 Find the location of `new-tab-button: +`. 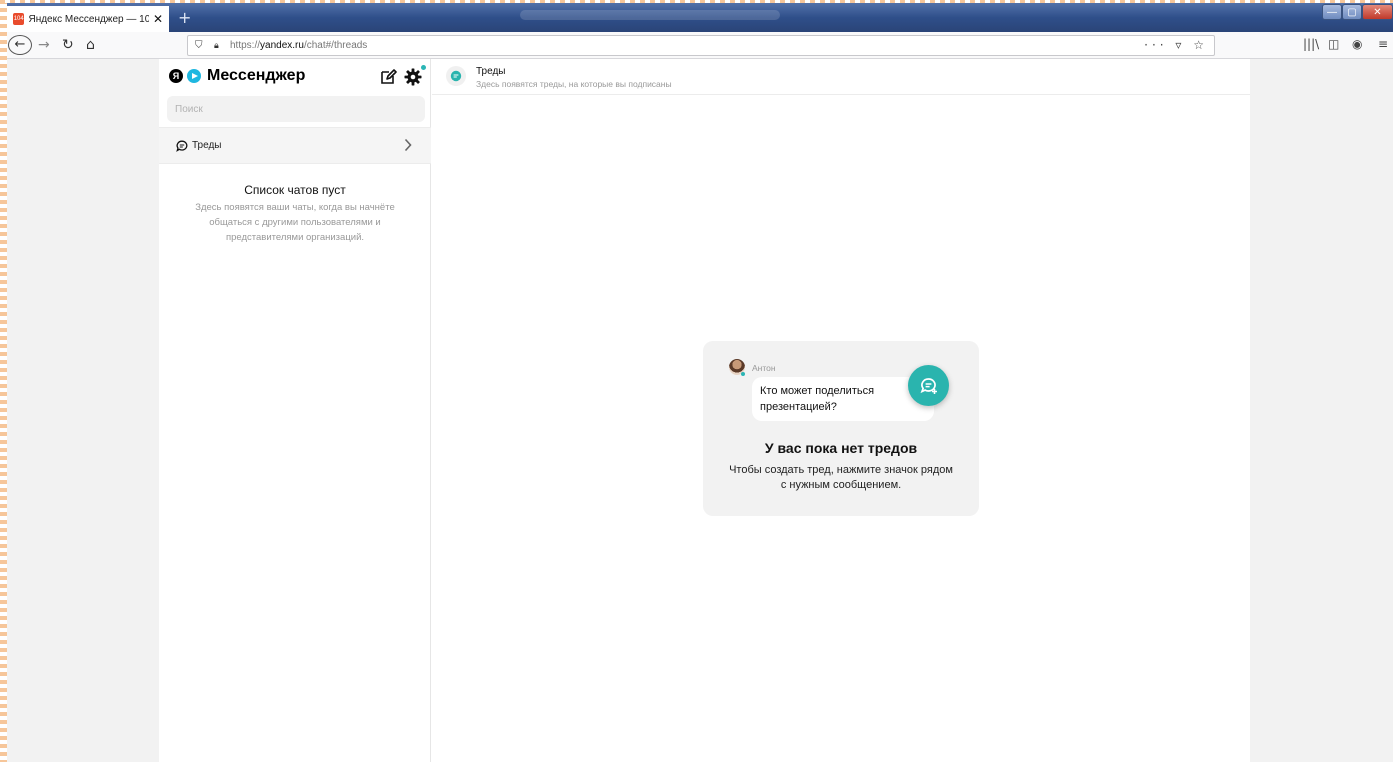

new-tab-button: + is located at coordinates (184, 17).